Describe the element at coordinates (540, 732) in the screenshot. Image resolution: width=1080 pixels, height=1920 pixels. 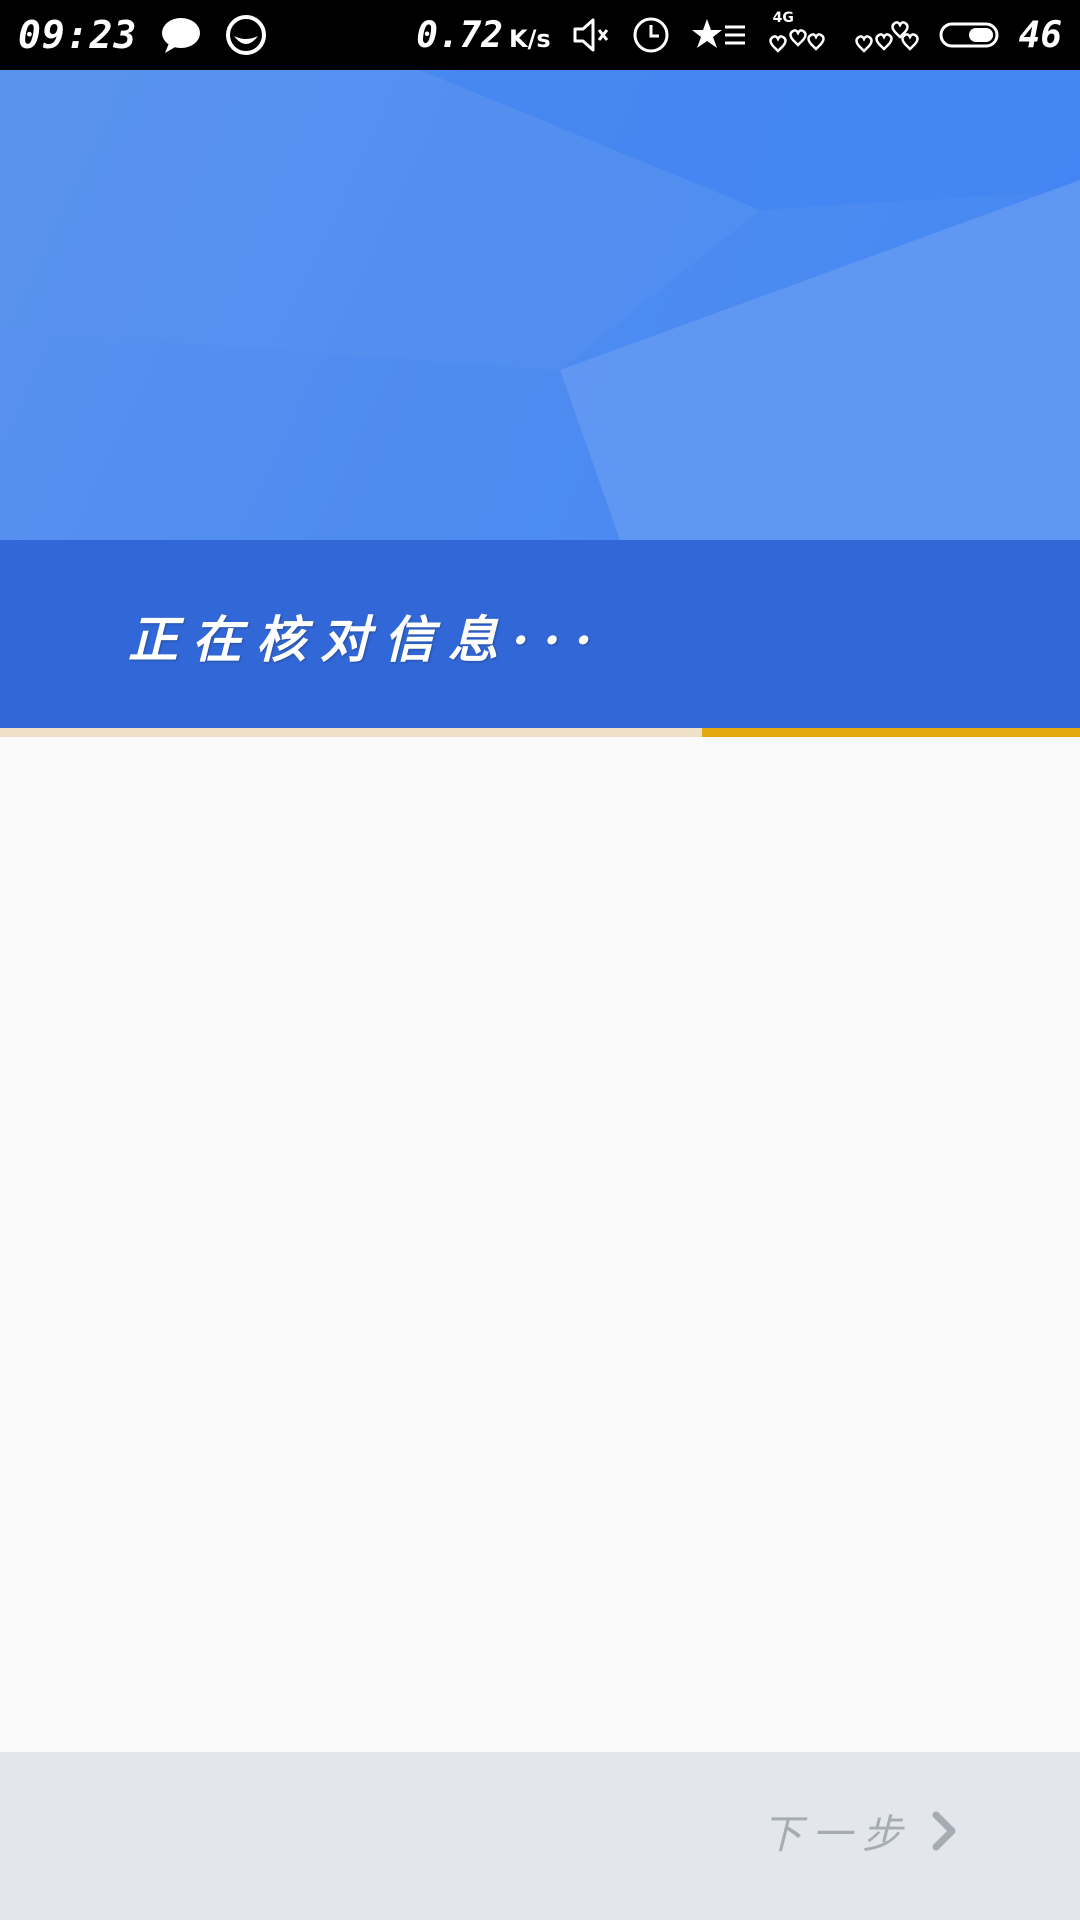
I see `progress-bar` at that location.